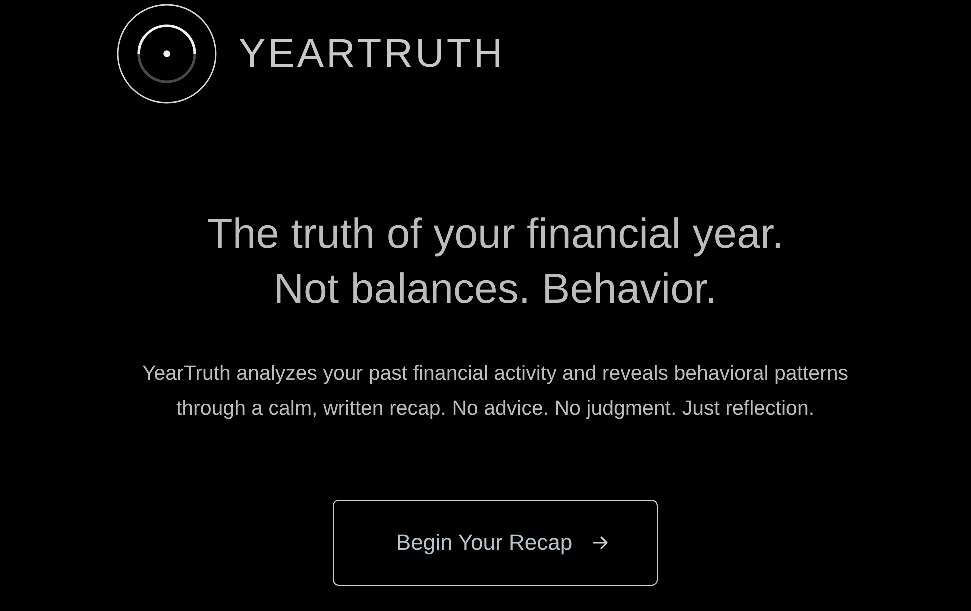 This screenshot has width=971, height=611. I want to click on description: YearTruth analyzes your past financial activity and reveals behavioral patterns through a calm, written recap. No advice. No judgment. Just reflection., so click(495, 391).